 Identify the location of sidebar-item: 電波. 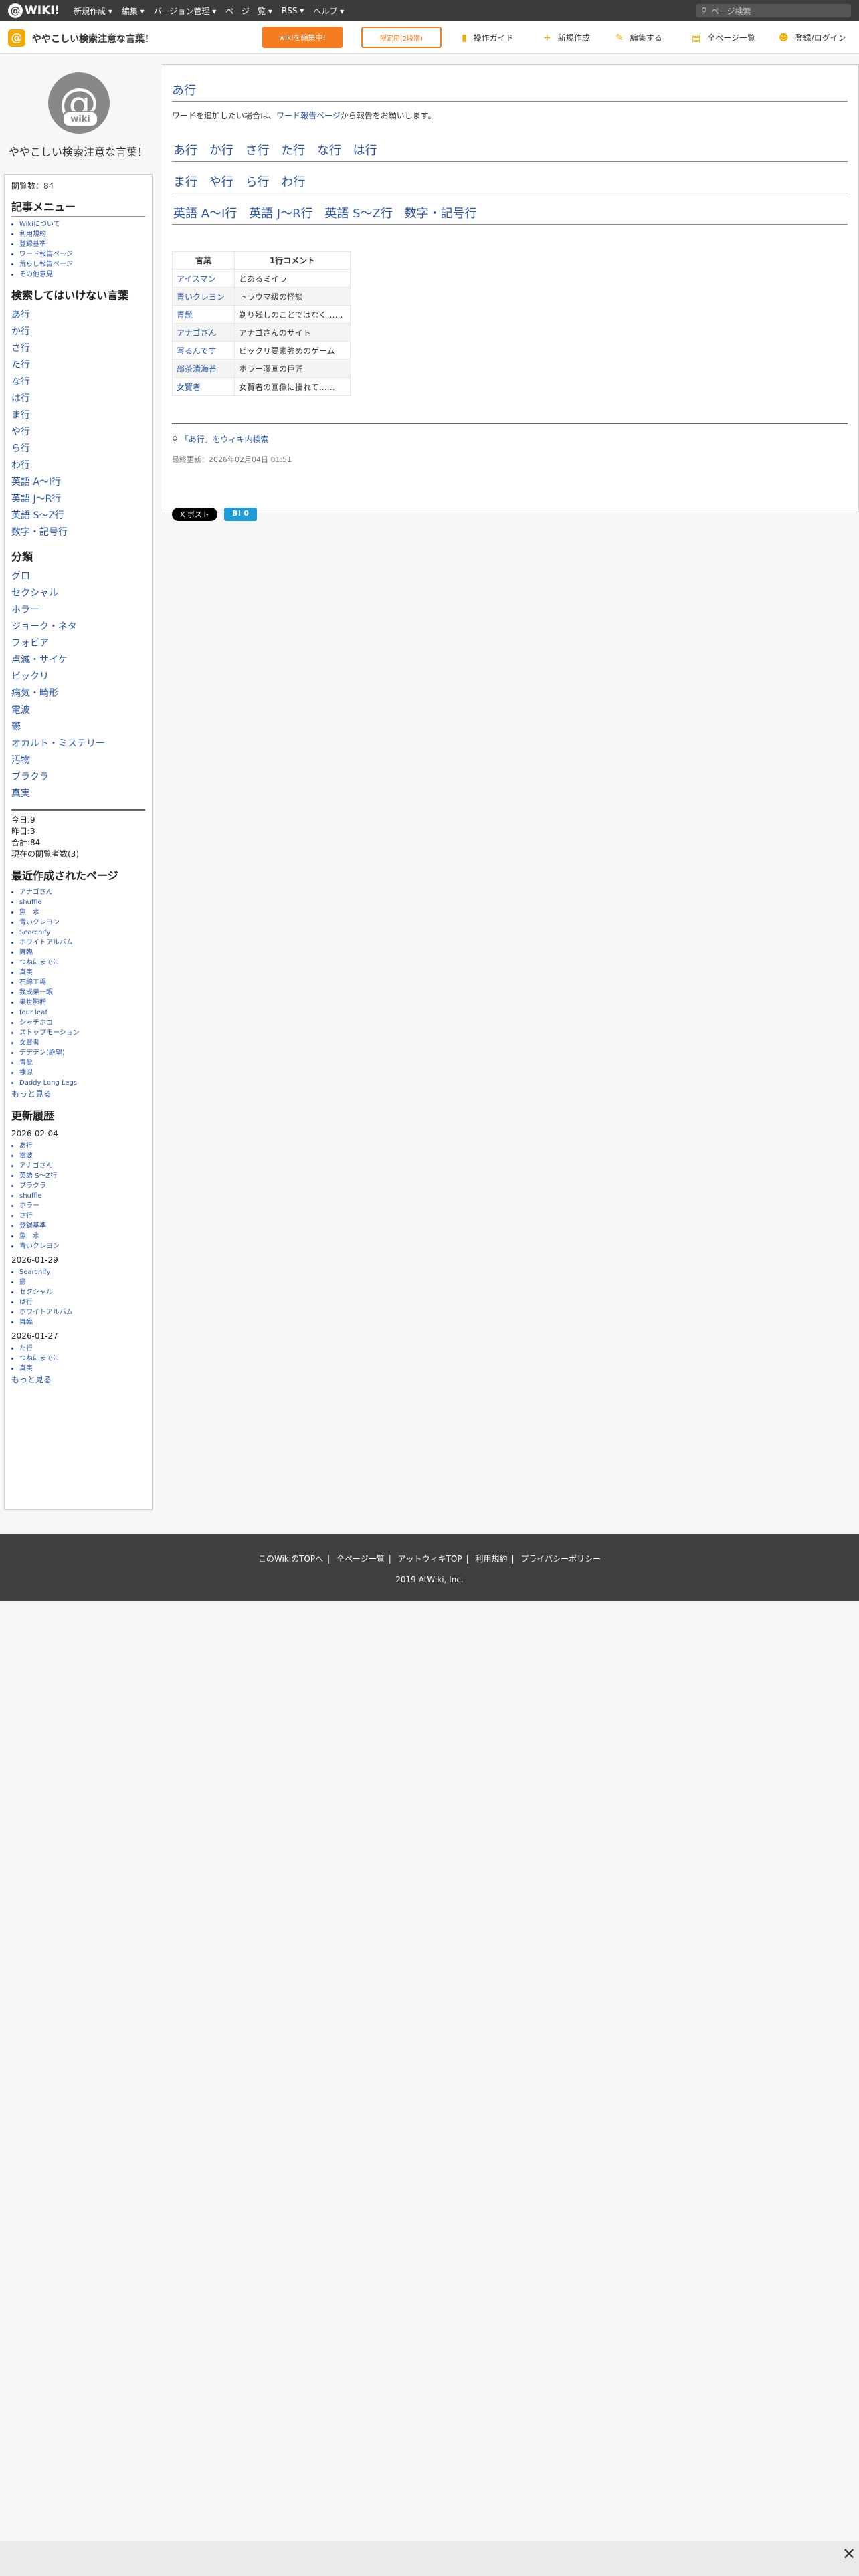
(20, 711).